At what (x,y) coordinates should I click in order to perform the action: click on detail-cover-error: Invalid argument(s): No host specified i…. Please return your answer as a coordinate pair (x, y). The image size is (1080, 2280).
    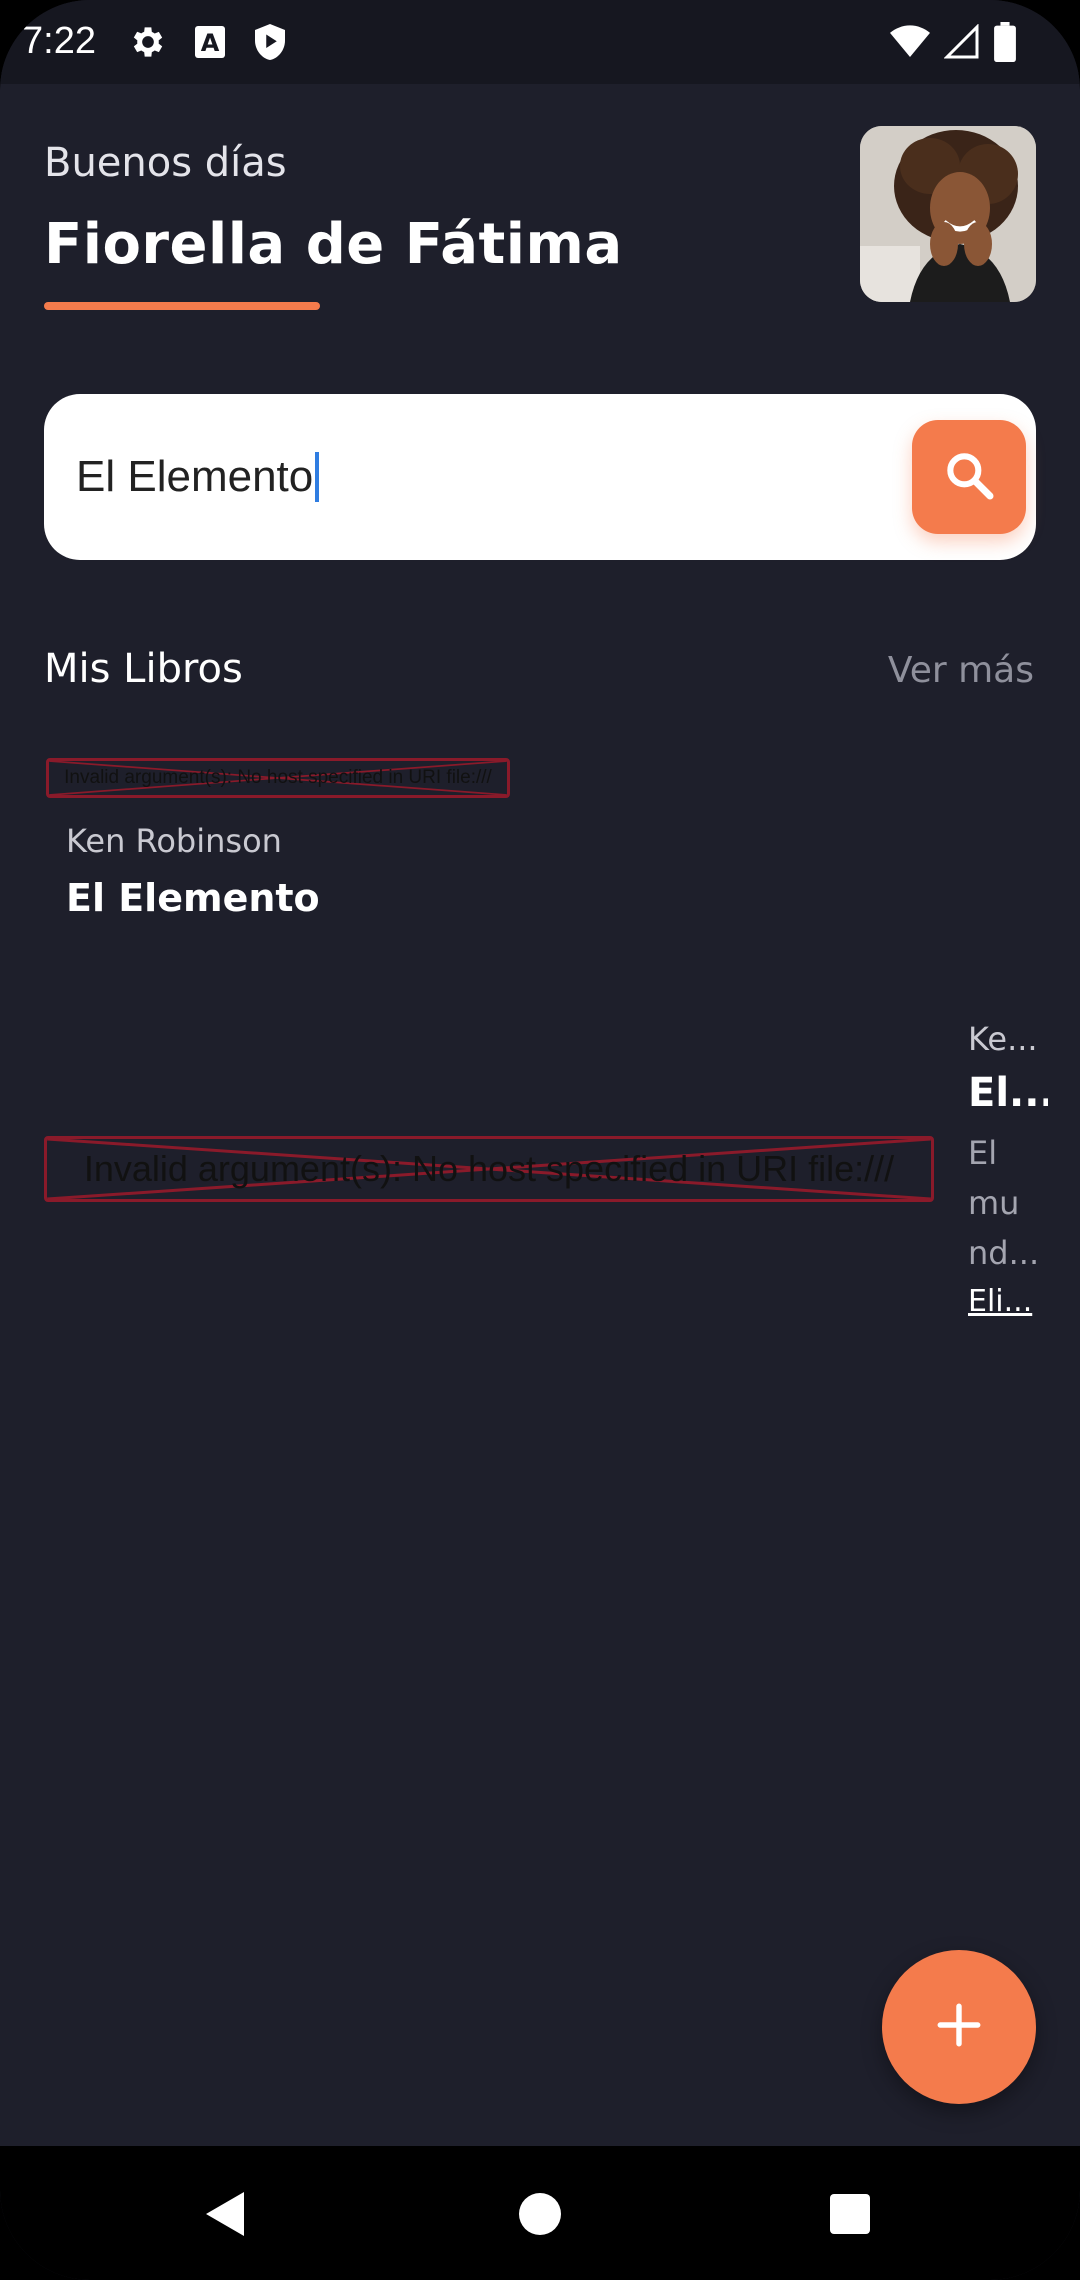
    Looking at the image, I should click on (489, 1169).